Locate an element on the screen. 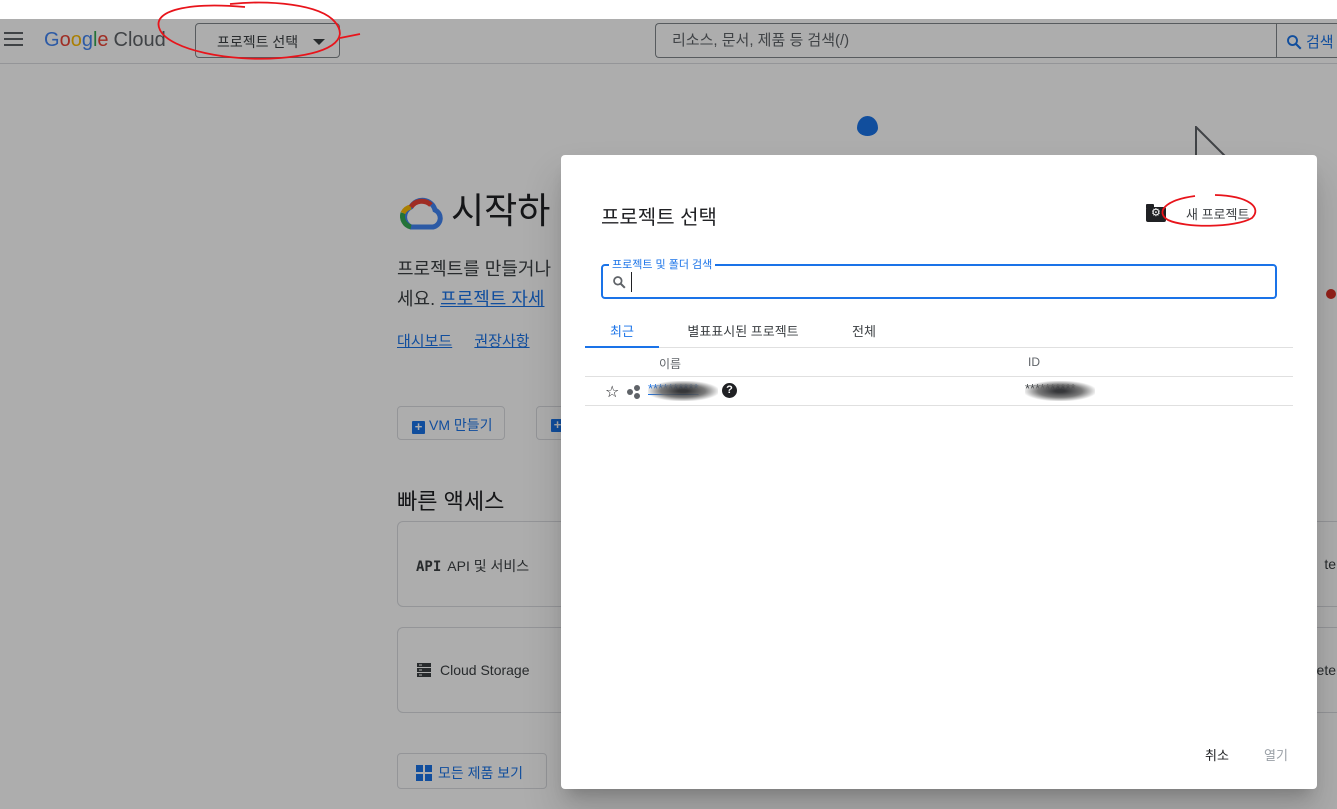  dialog-tabs: 최근 별표표시된 프로젝트 전체 is located at coordinates (939, 330).